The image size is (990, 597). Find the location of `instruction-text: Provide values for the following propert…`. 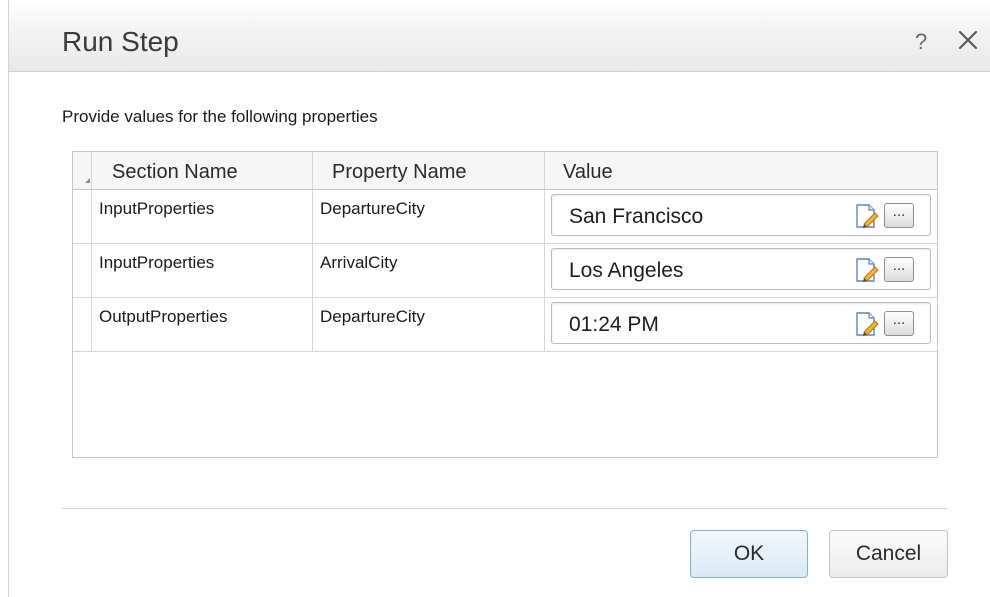

instruction-text: Provide values for the following propert… is located at coordinates (220, 116).